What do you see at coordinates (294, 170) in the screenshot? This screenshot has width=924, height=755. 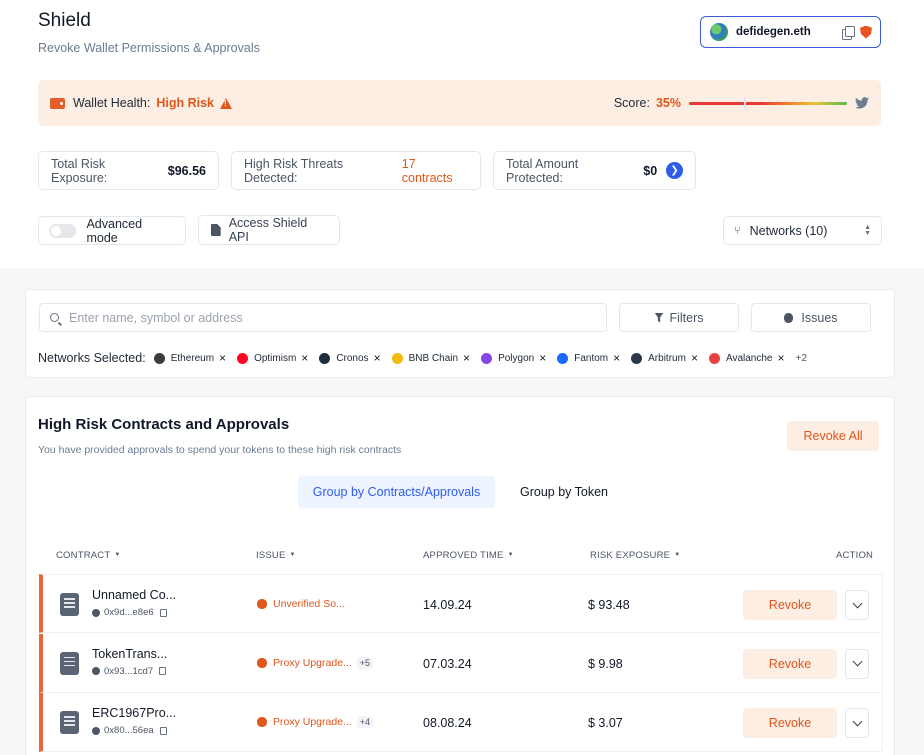 I see `threats-label: High Risk Threats Detected:` at bounding box center [294, 170].